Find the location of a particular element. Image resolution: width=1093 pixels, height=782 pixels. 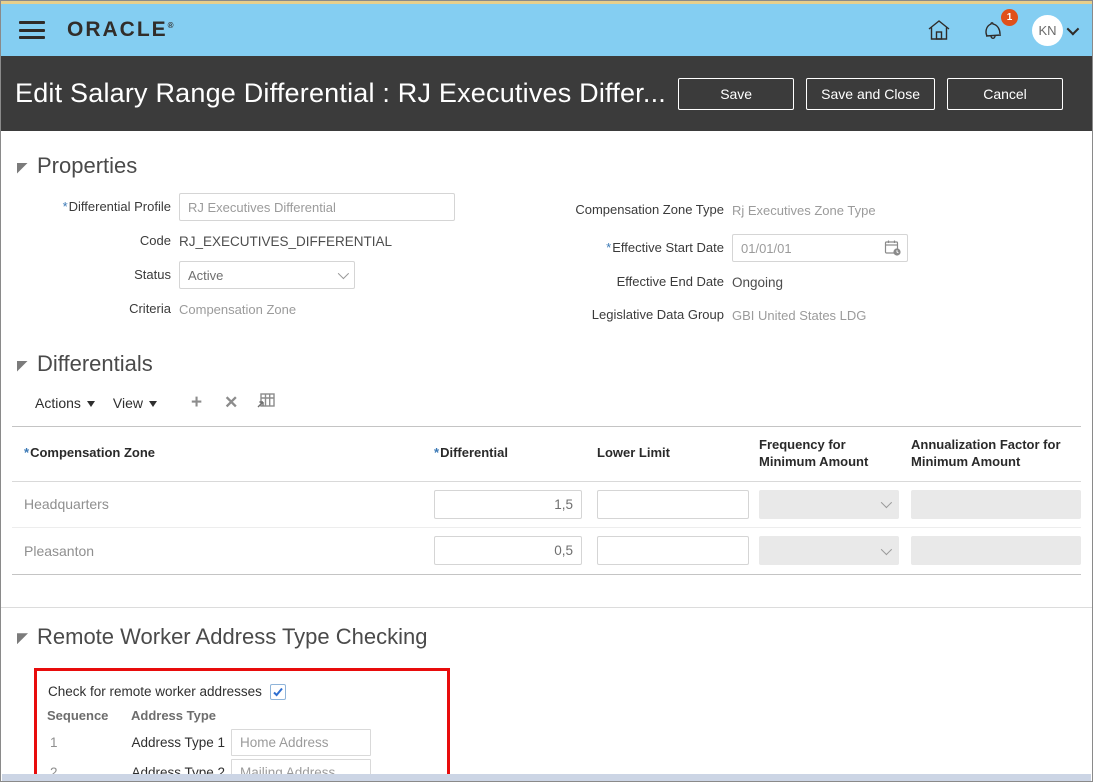

actions-menu-button: Actions is located at coordinates (65, 403).